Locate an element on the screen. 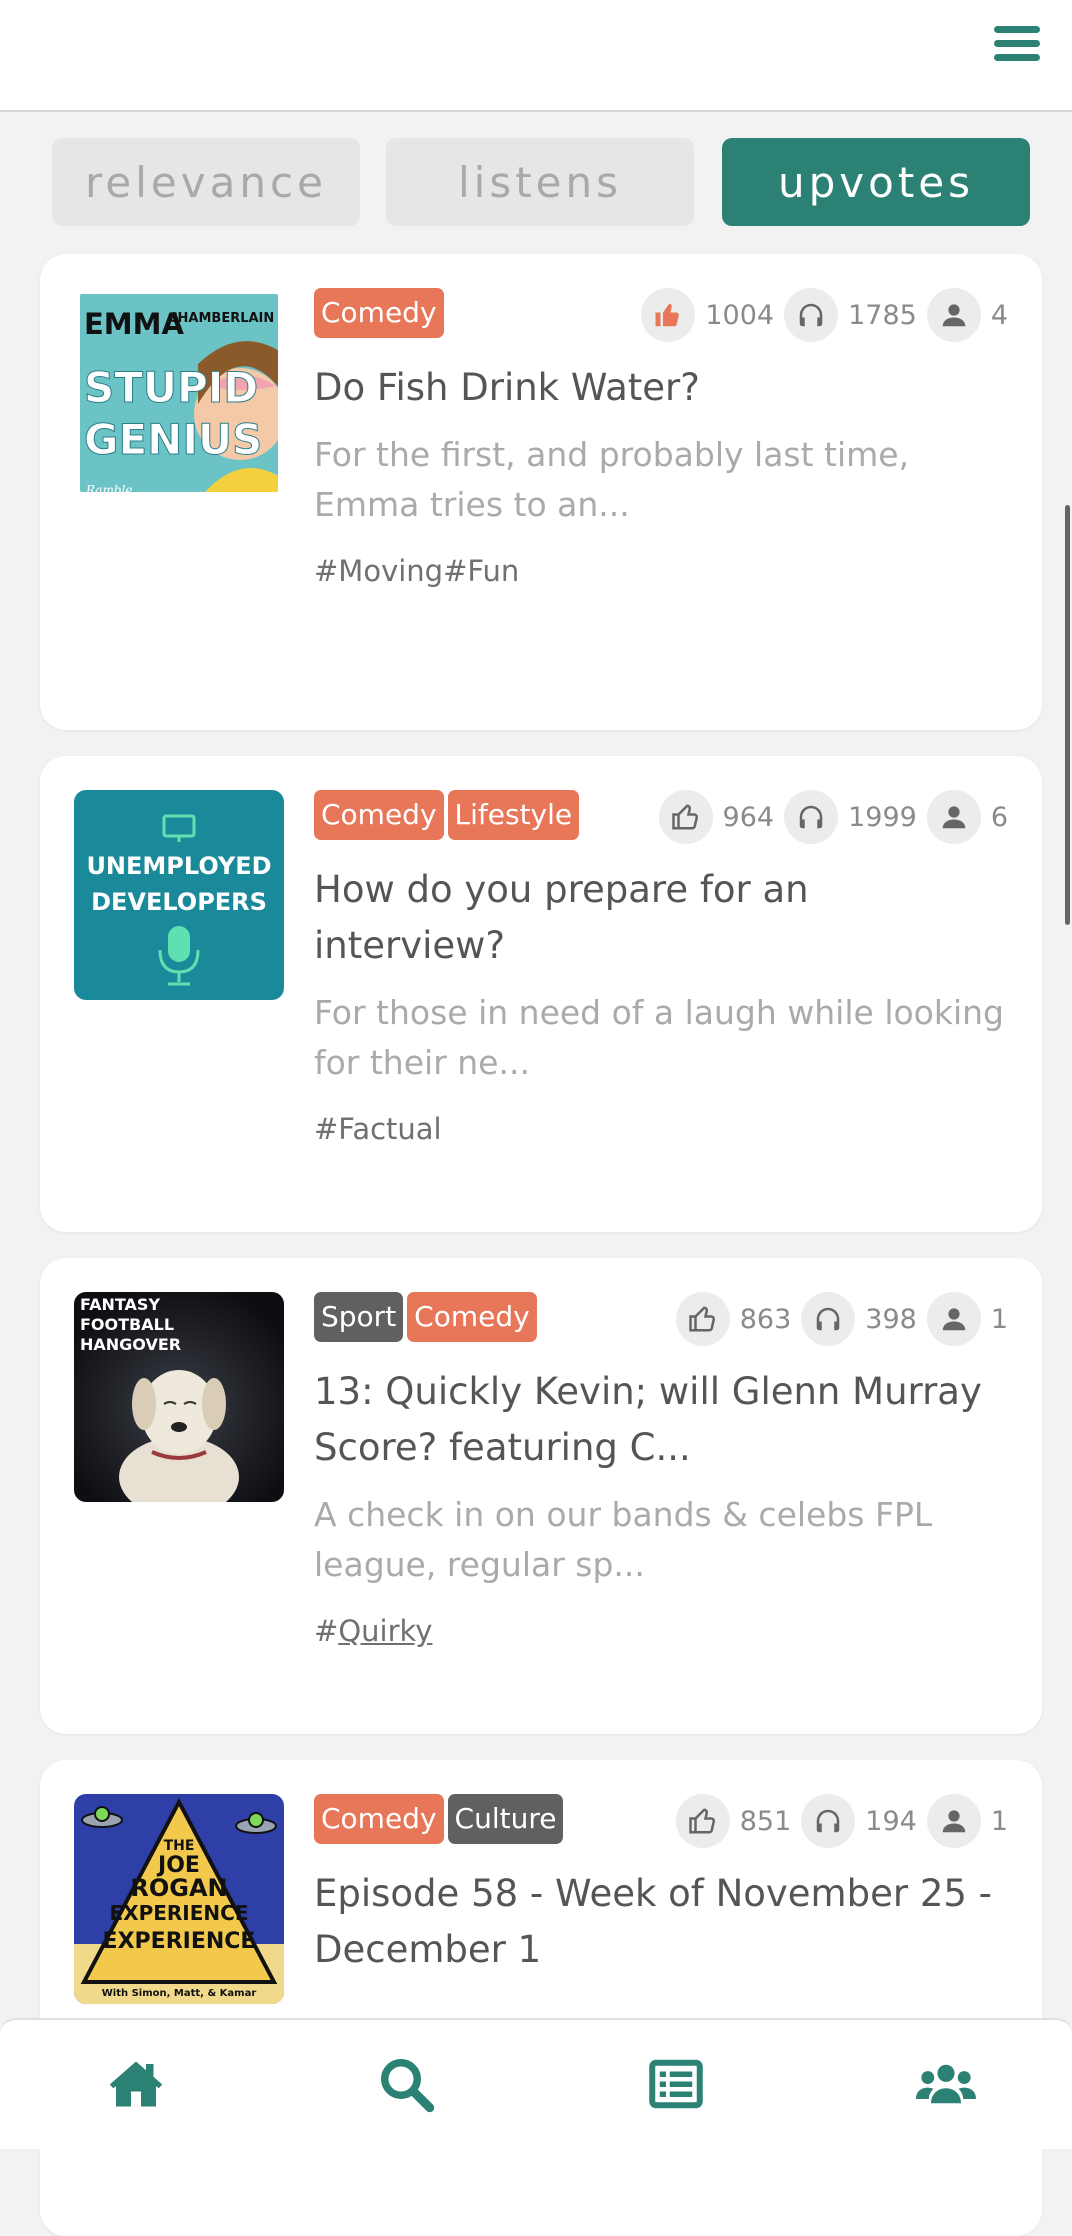 The image size is (1072, 2236). top-app-bar is located at coordinates (536, 56).